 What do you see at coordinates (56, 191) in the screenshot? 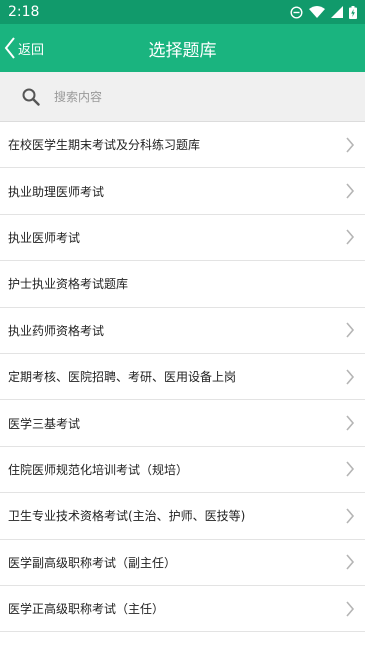
I see `list-item-label: 执业助理医师考试` at bounding box center [56, 191].